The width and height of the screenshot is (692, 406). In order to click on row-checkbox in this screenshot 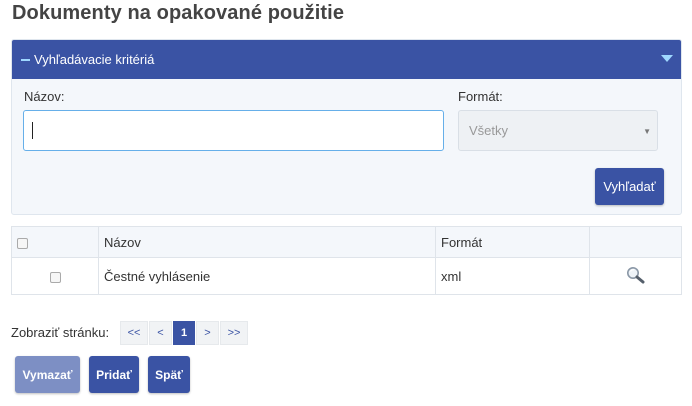, I will do `click(55, 277)`.